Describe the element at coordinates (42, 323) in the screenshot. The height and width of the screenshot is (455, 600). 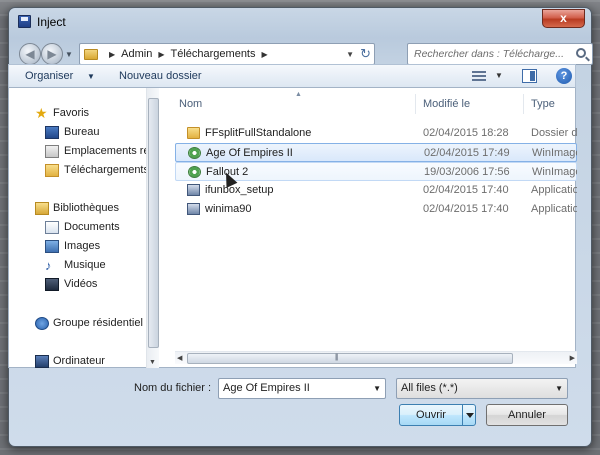
I see `homegroup-icon` at that location.